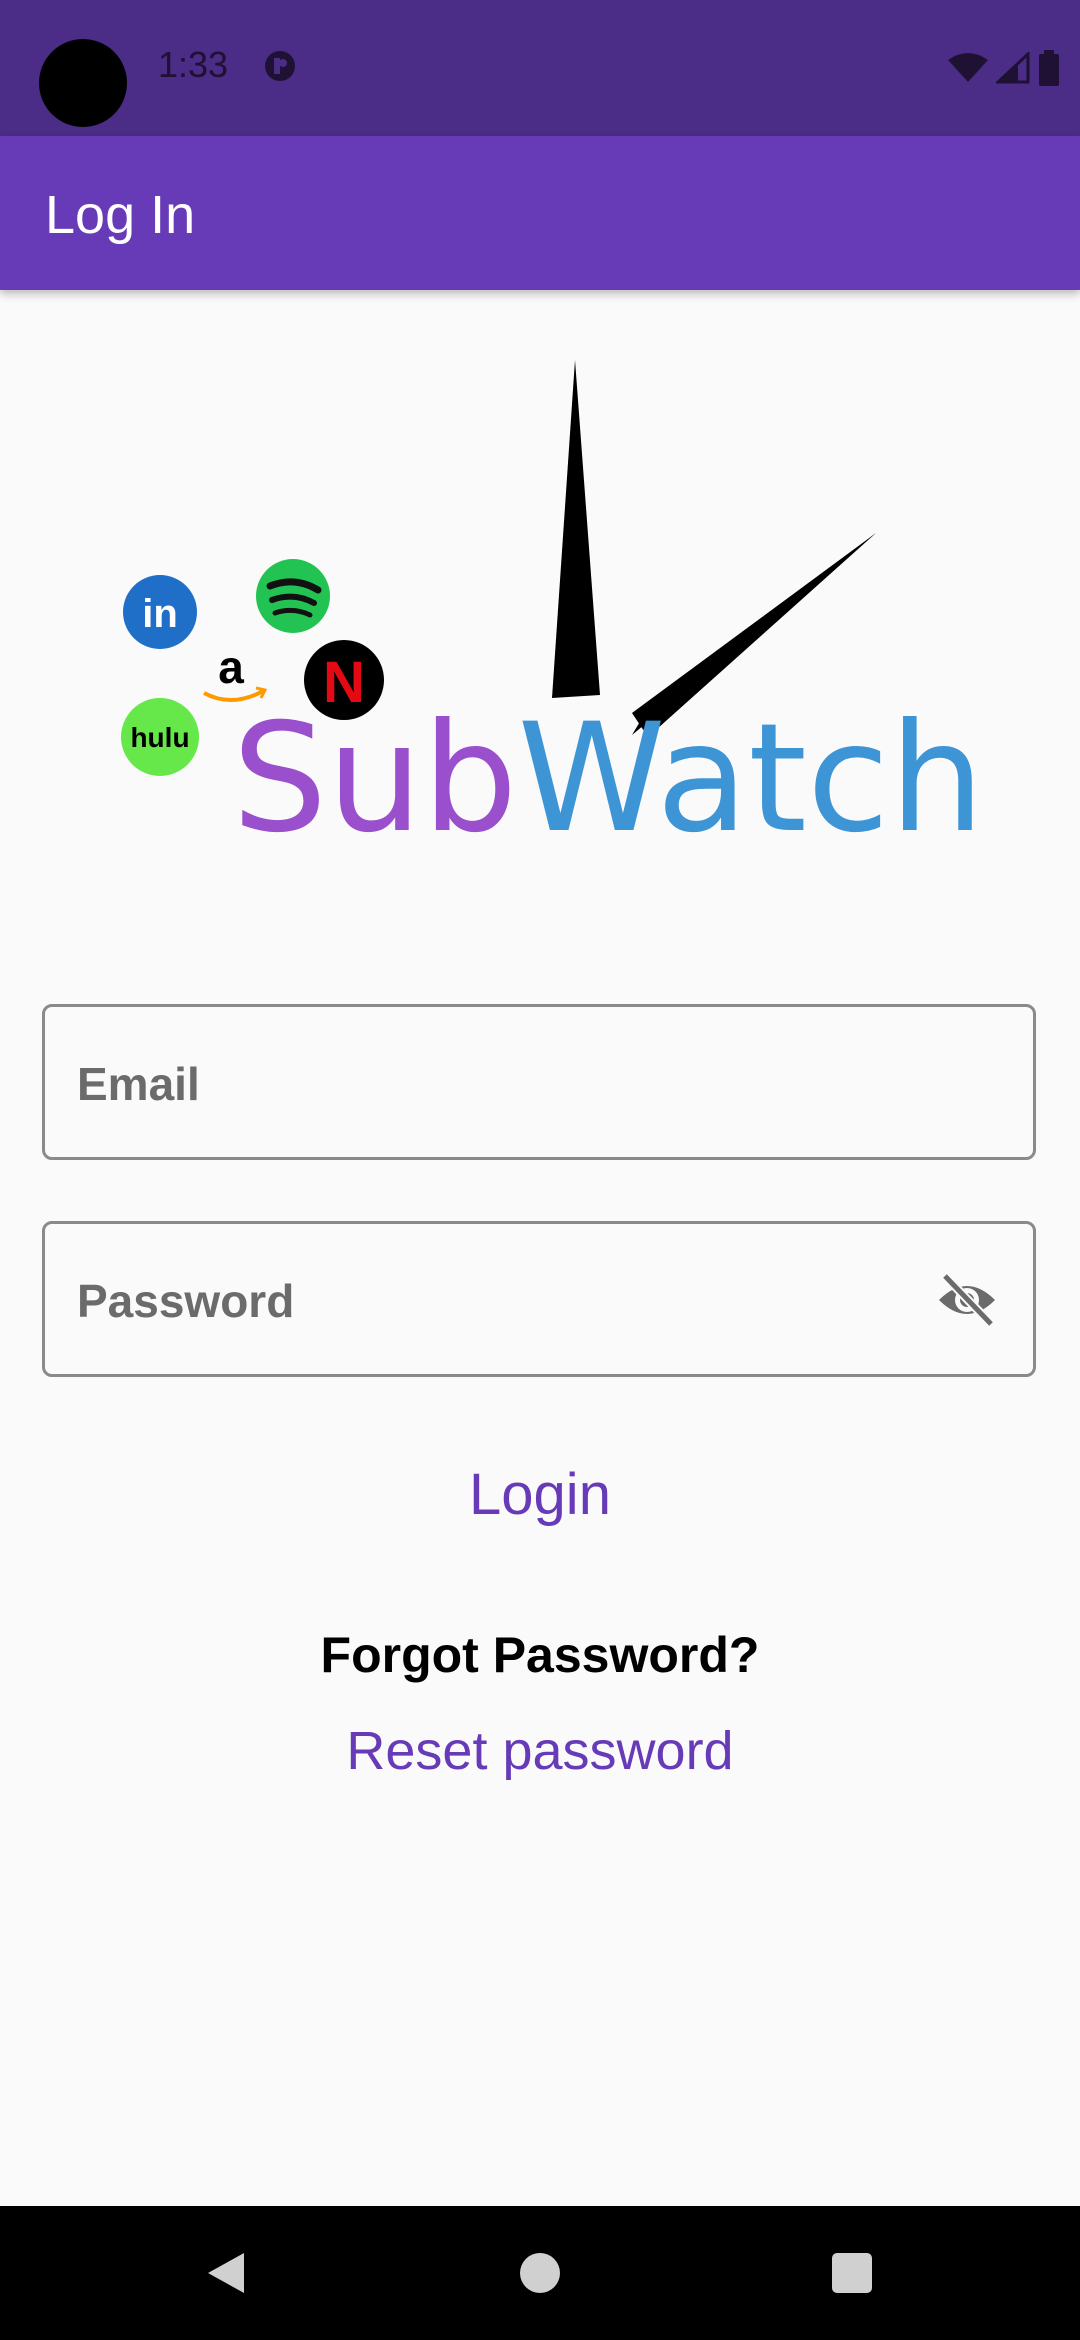 Image resolution: width=1080 pixels, height=2340 pixels. Describe the element at coordinates (1049, 68) in the screenshot. I see `battery-icon` at that location.